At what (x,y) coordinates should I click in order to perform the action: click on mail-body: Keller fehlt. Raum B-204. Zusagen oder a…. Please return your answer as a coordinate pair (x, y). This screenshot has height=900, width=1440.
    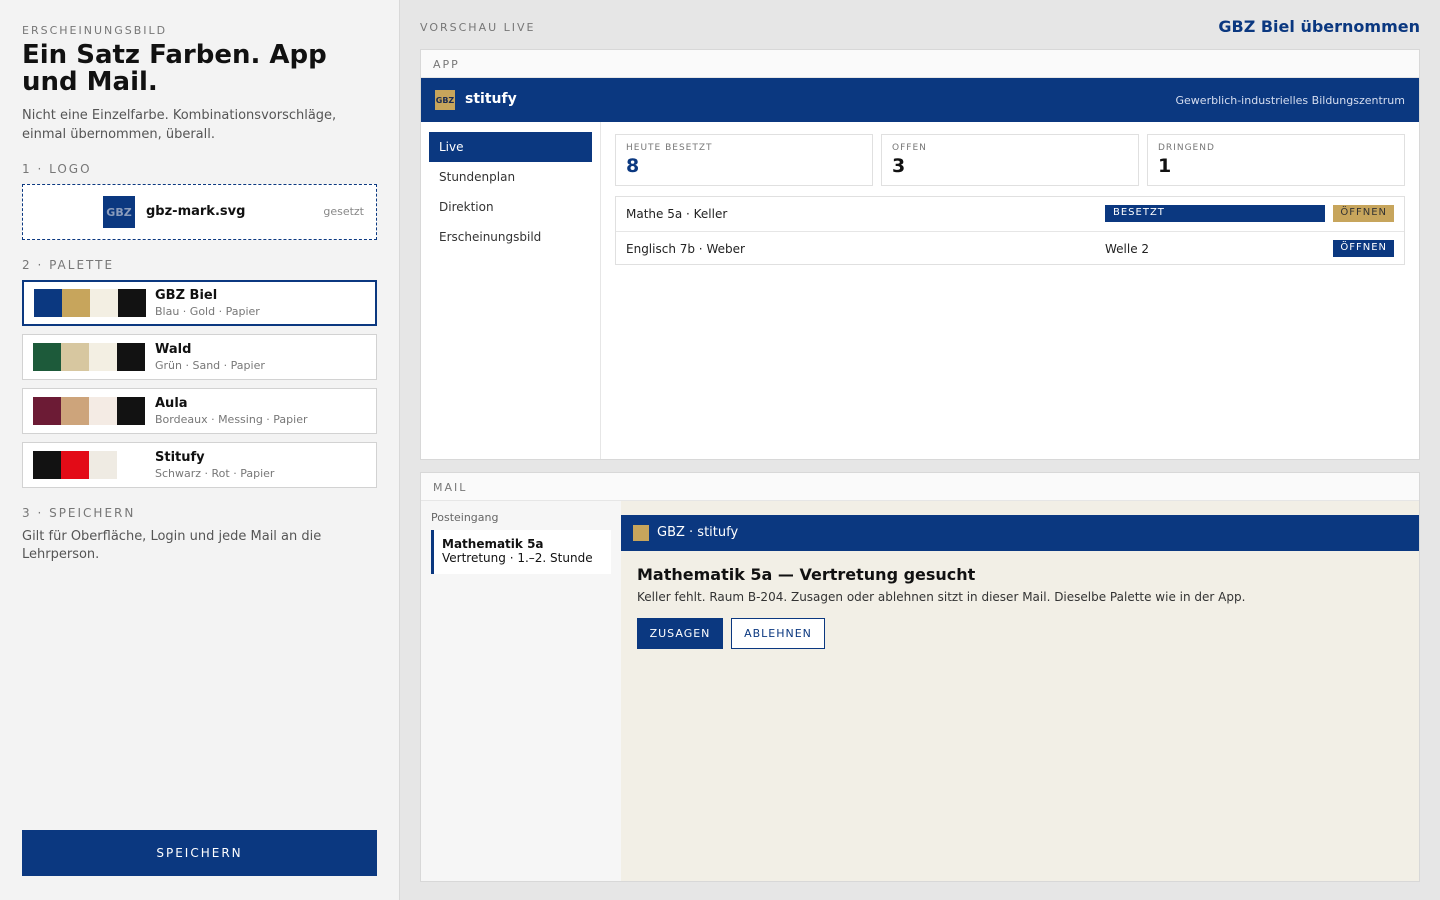
    Looking at the image, I should click on (941, 597).